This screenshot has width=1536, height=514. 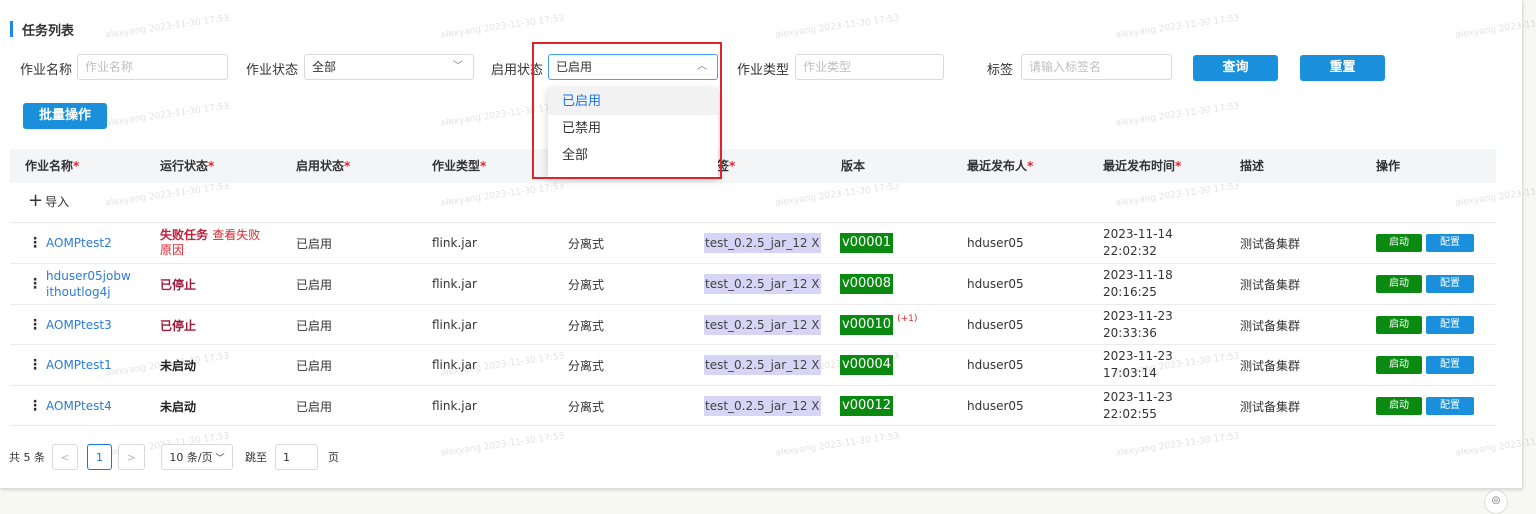 What do you see at coordinates (1000, 166) in the screenshot?
I see `col-header-publisher: 最近发布人*` at bounding box center [1000, 166].